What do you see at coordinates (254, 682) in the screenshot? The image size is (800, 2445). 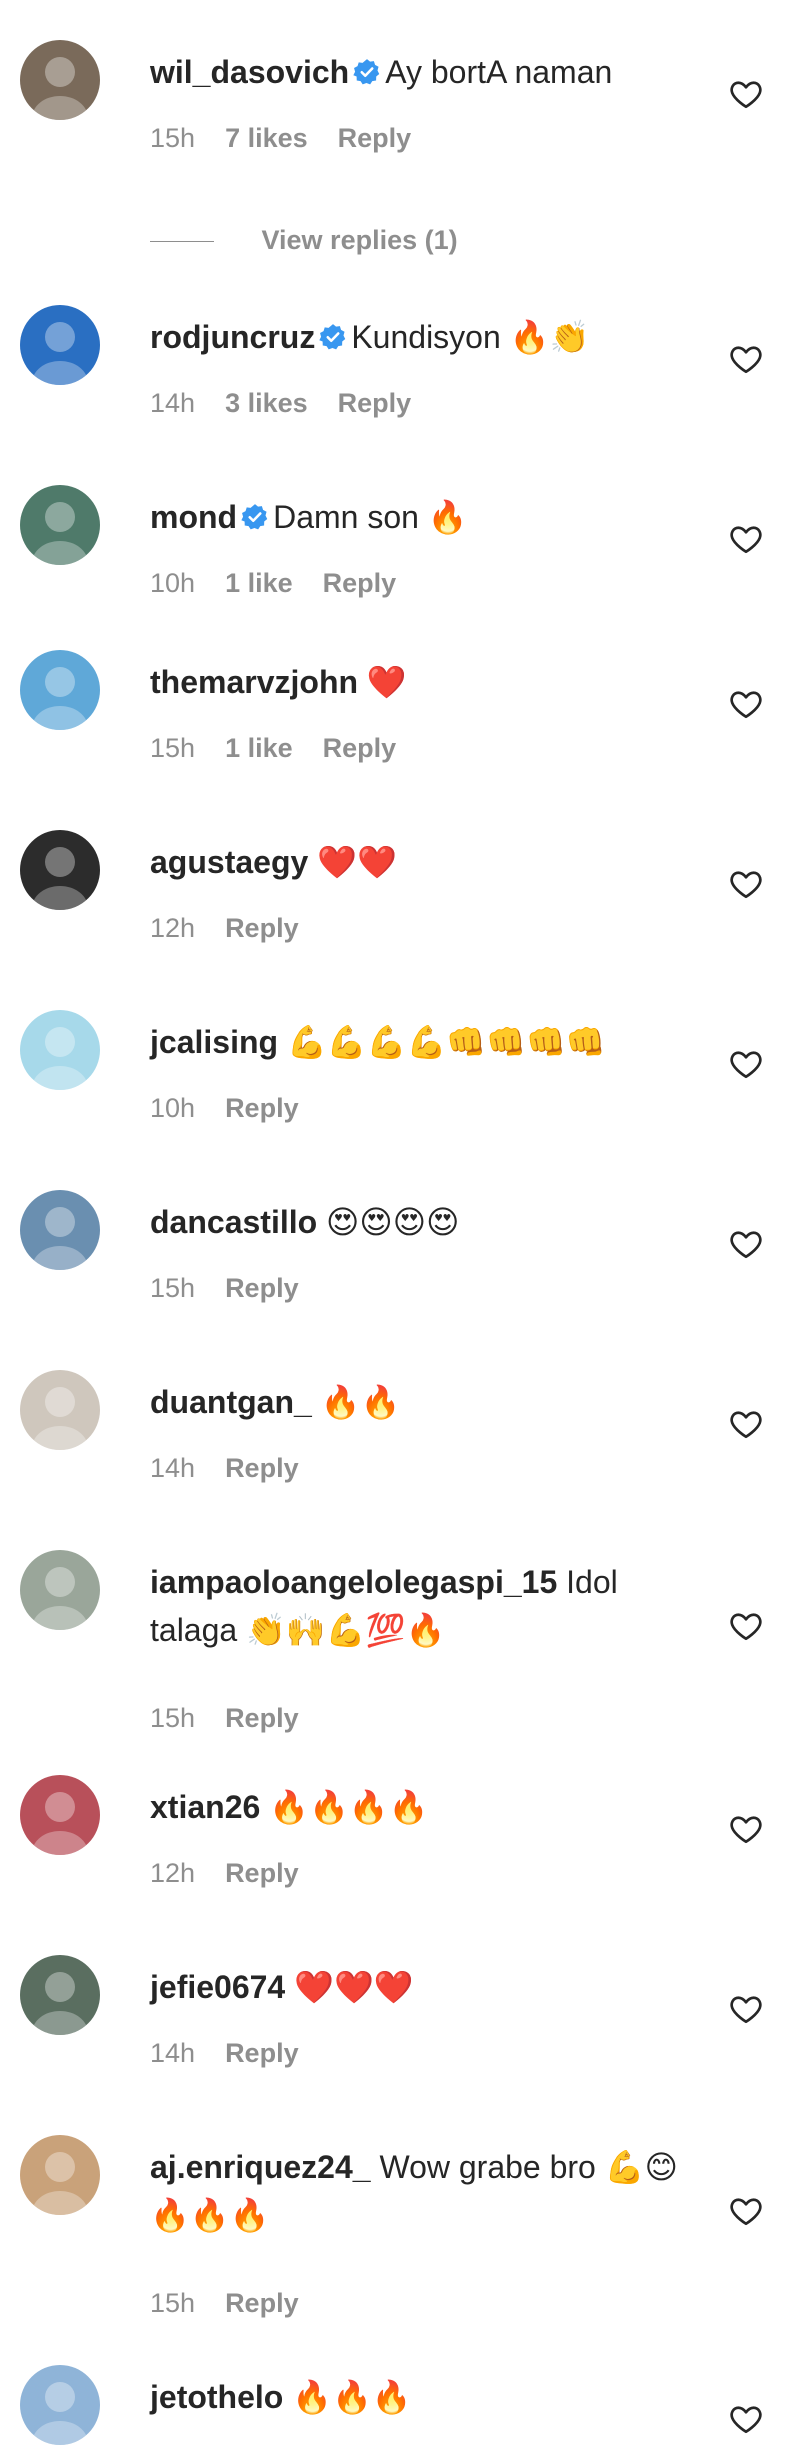 I see `comment-username: themarvzjohn` at bounding box center [254, 682].